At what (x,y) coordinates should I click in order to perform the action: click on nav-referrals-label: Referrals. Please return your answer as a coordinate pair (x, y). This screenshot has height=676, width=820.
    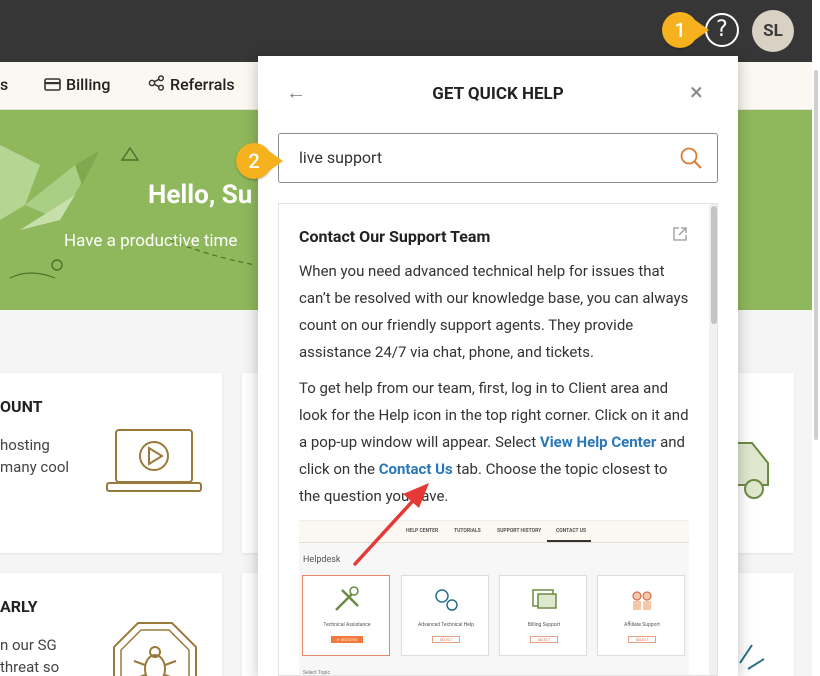
    Looking at the image, I should click on (202, 84).